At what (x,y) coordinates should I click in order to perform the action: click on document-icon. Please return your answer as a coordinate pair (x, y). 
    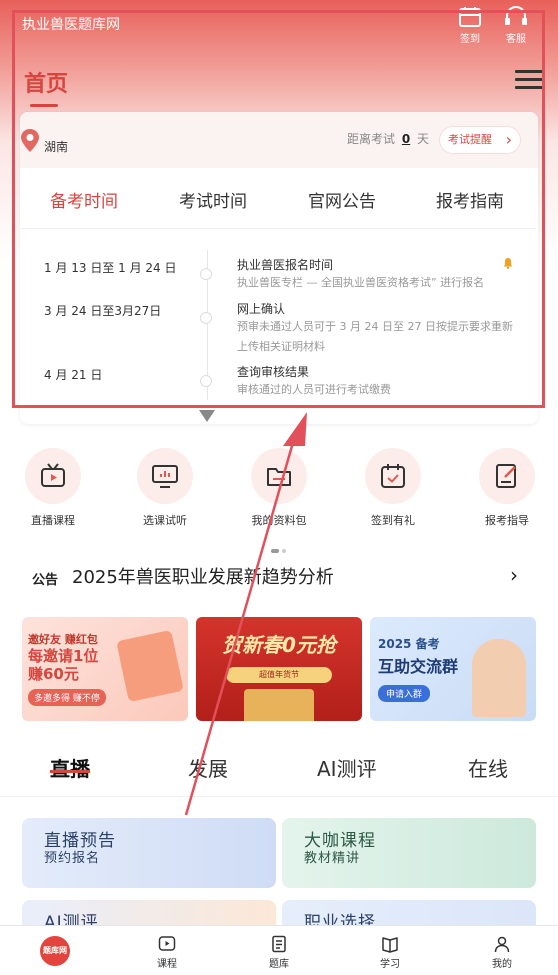
    Looking at the image, I should click on (279, 944).